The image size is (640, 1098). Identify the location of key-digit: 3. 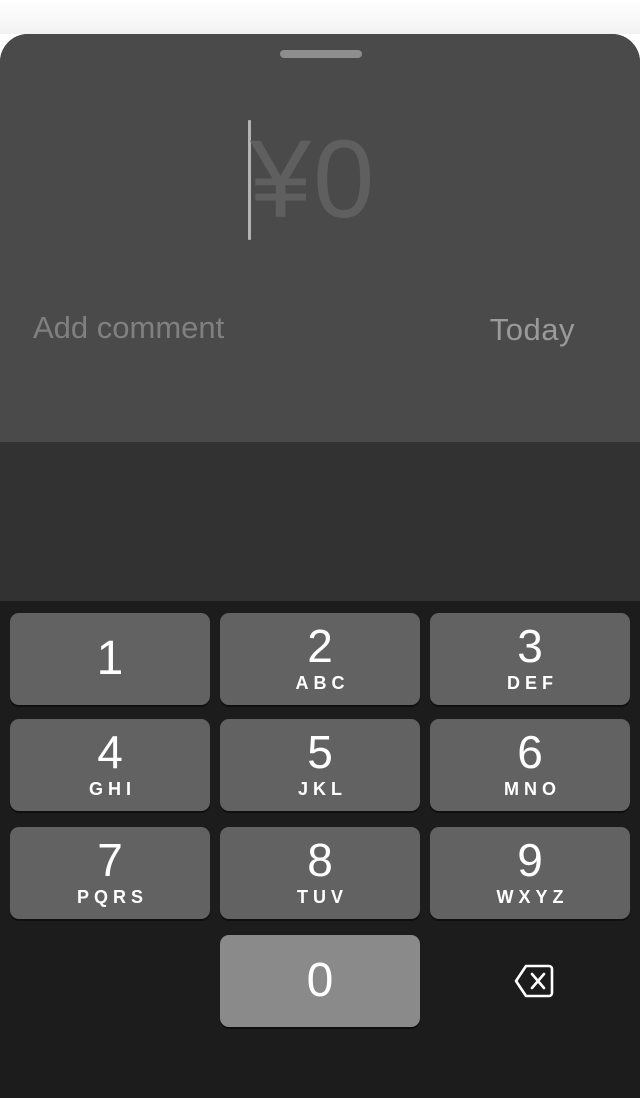
(530, 646).